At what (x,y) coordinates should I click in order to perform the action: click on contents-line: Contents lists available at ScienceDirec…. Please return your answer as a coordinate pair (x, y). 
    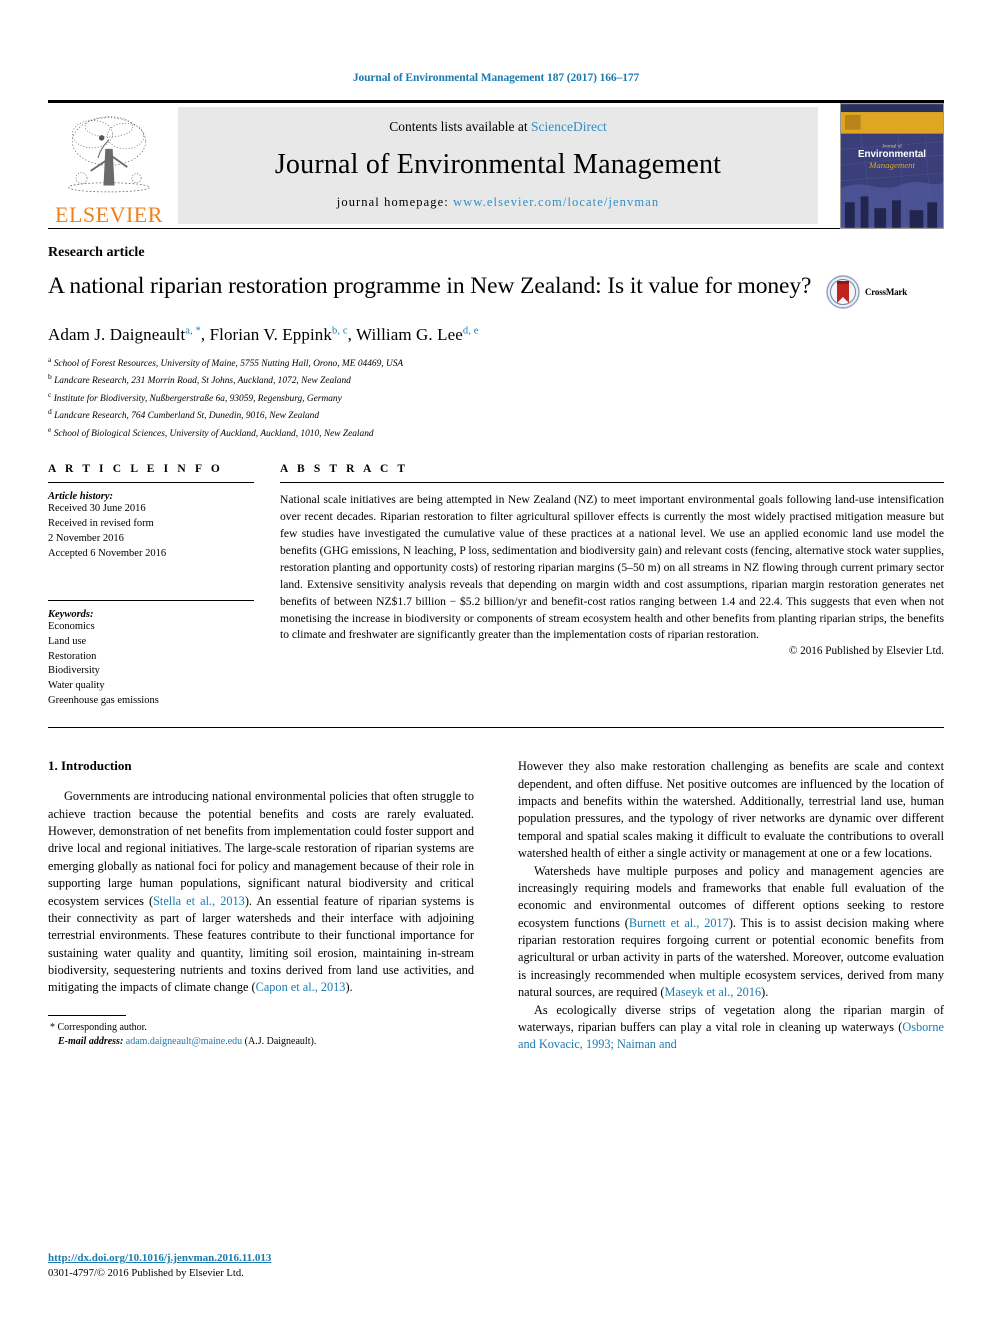
    Looking at the image, I should click on (497, 127).